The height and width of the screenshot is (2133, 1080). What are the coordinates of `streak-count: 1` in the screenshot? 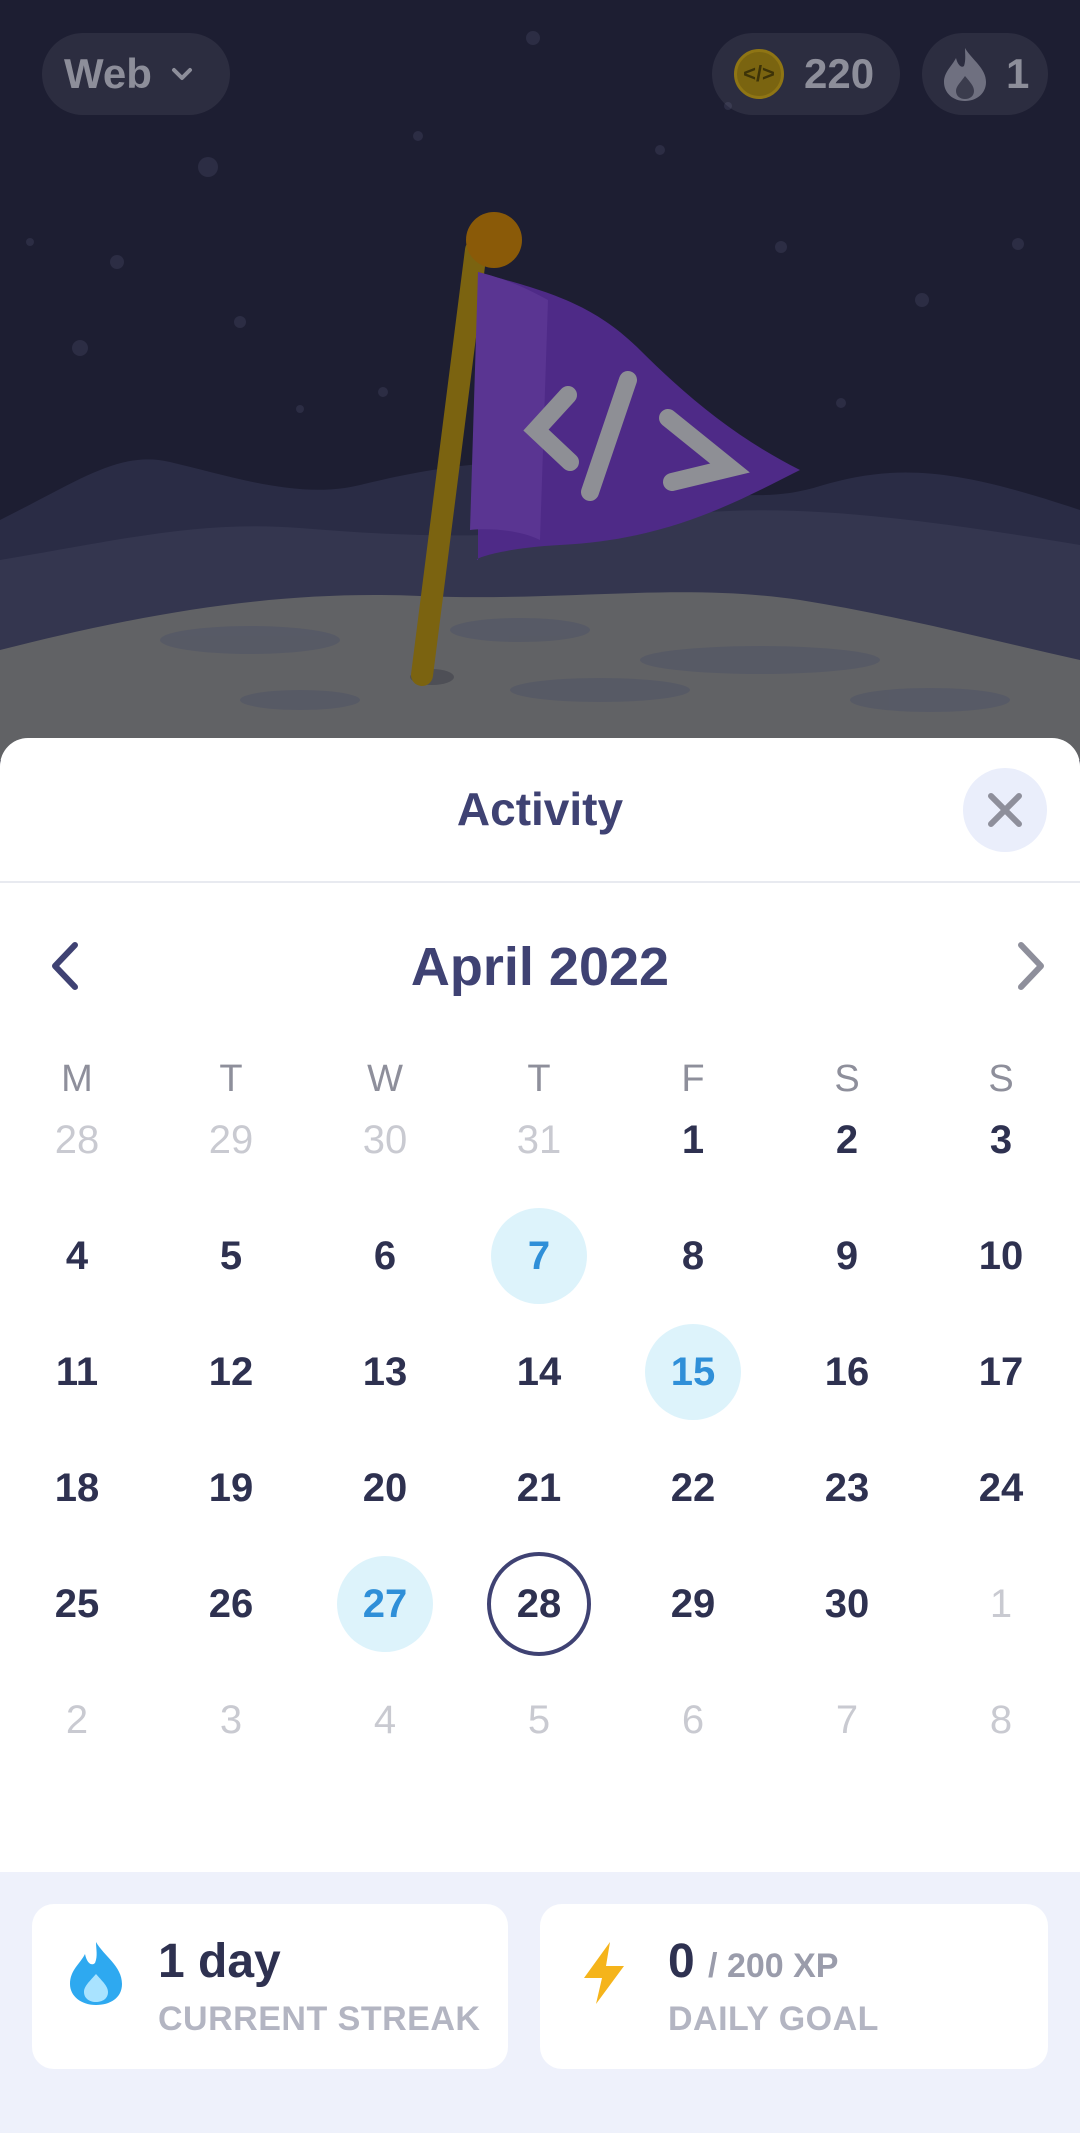 It's located at (1018, 73).